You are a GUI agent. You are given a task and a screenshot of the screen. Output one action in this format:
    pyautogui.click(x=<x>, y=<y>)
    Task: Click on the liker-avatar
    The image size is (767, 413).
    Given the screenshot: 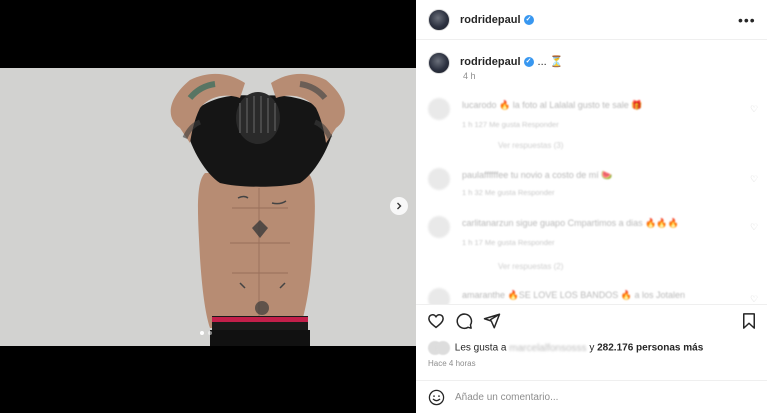 What is the action you would take?
    pyautogui.click(x=443, y=348)
    